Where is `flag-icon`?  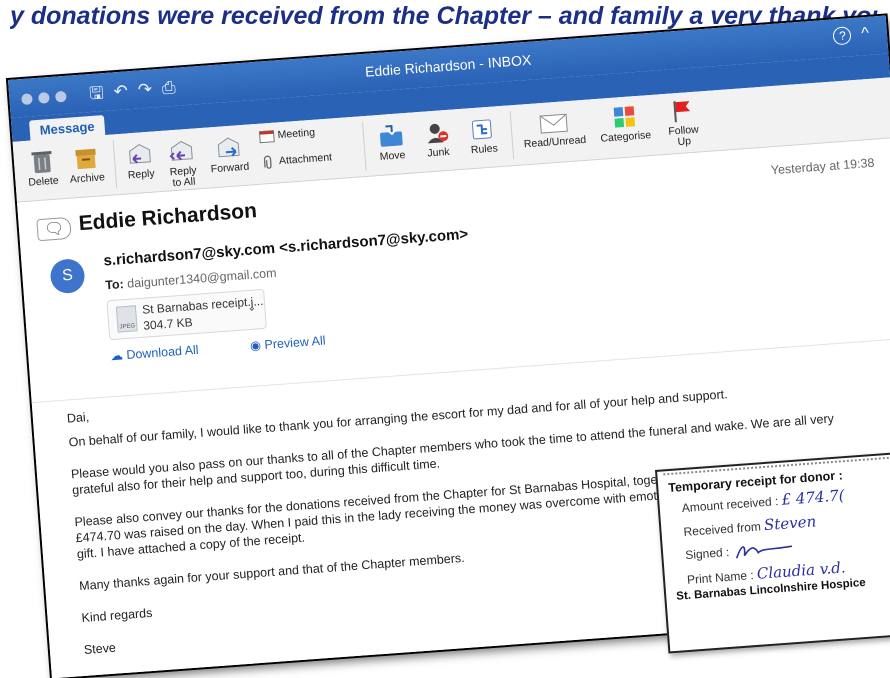
flag-icon is located at coordinates (682, 111).